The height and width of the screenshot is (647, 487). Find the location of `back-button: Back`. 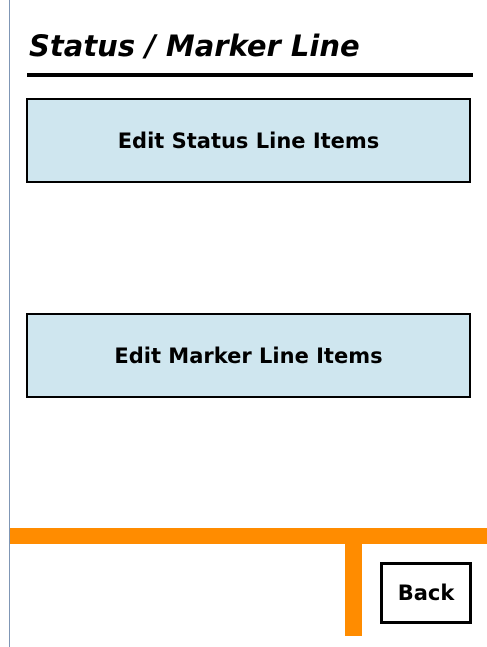

back-button: Back is located at coordinates (426, 593).